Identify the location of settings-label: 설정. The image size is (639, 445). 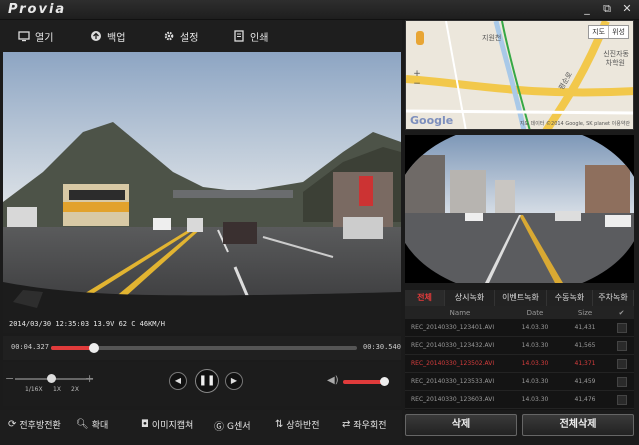
(189, 38).